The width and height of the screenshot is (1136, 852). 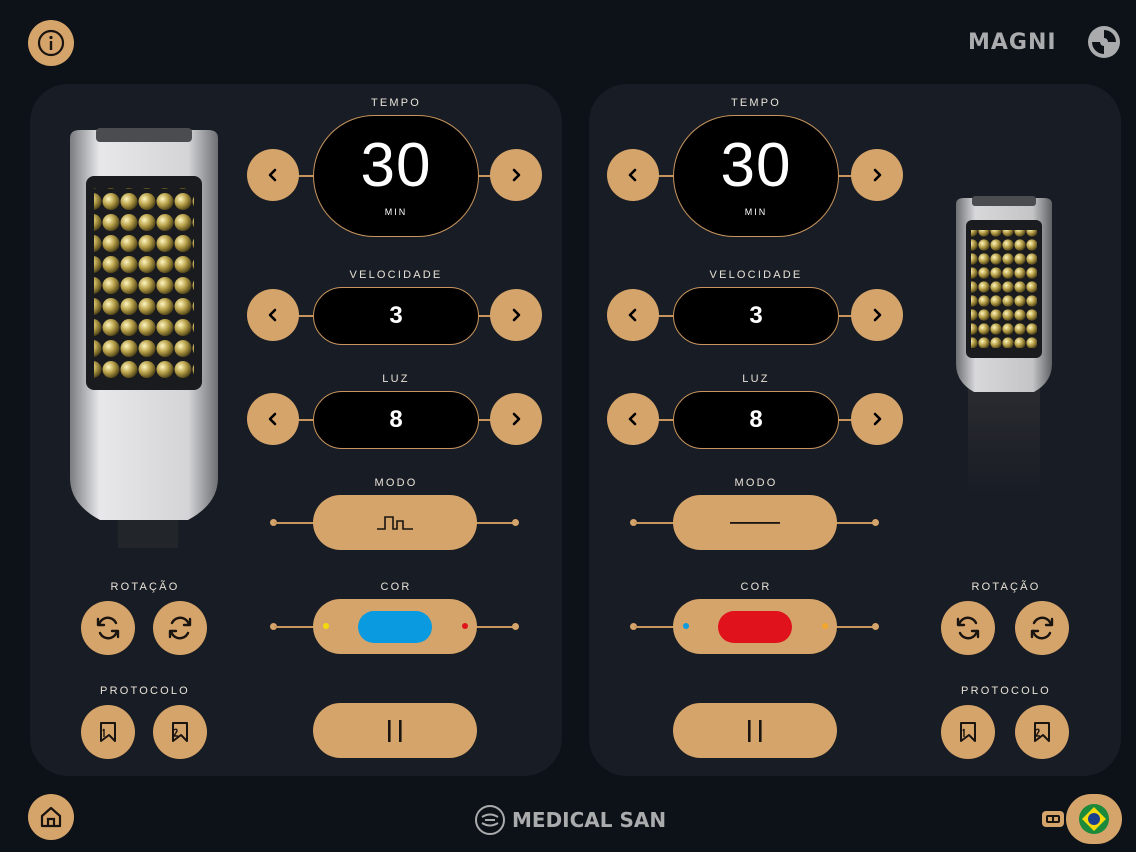 I want to click on pulse-wave-icon, so click(x=395, y=522).